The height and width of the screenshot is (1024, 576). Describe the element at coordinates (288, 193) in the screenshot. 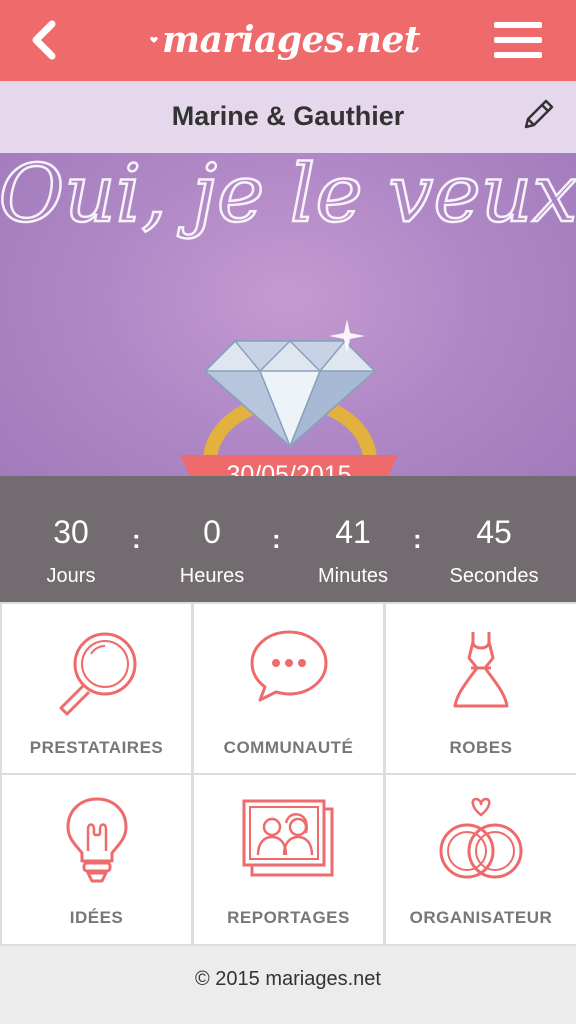

I see `script-text: Oui, je le veux` at that location.